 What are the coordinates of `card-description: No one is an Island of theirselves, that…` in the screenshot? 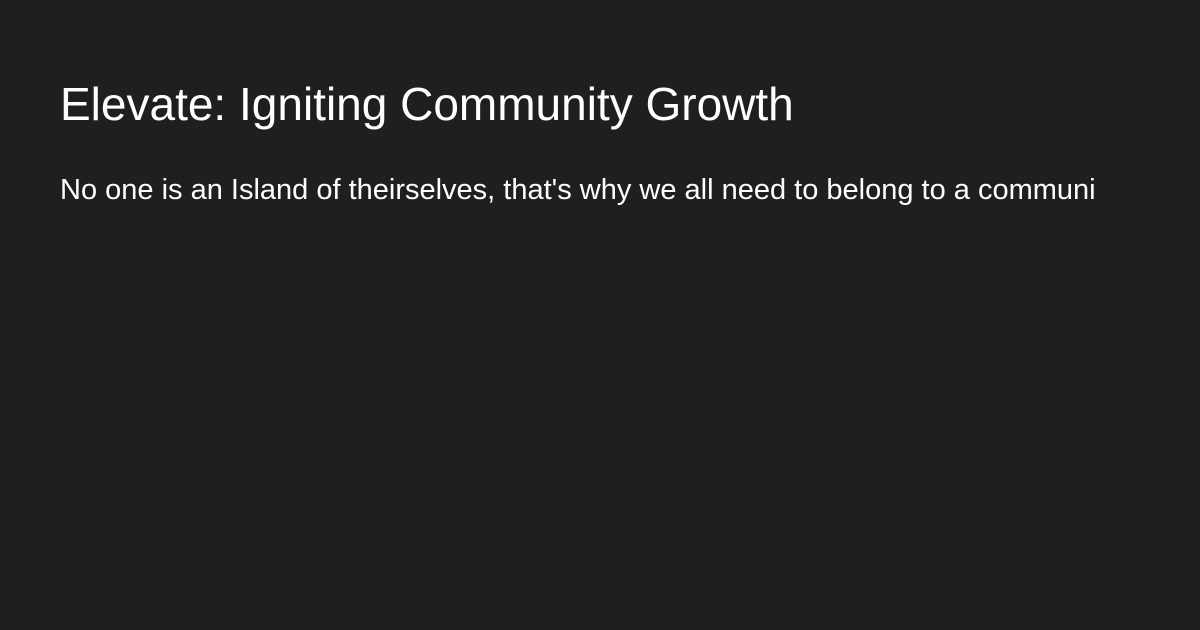 It's located at (578, 190).